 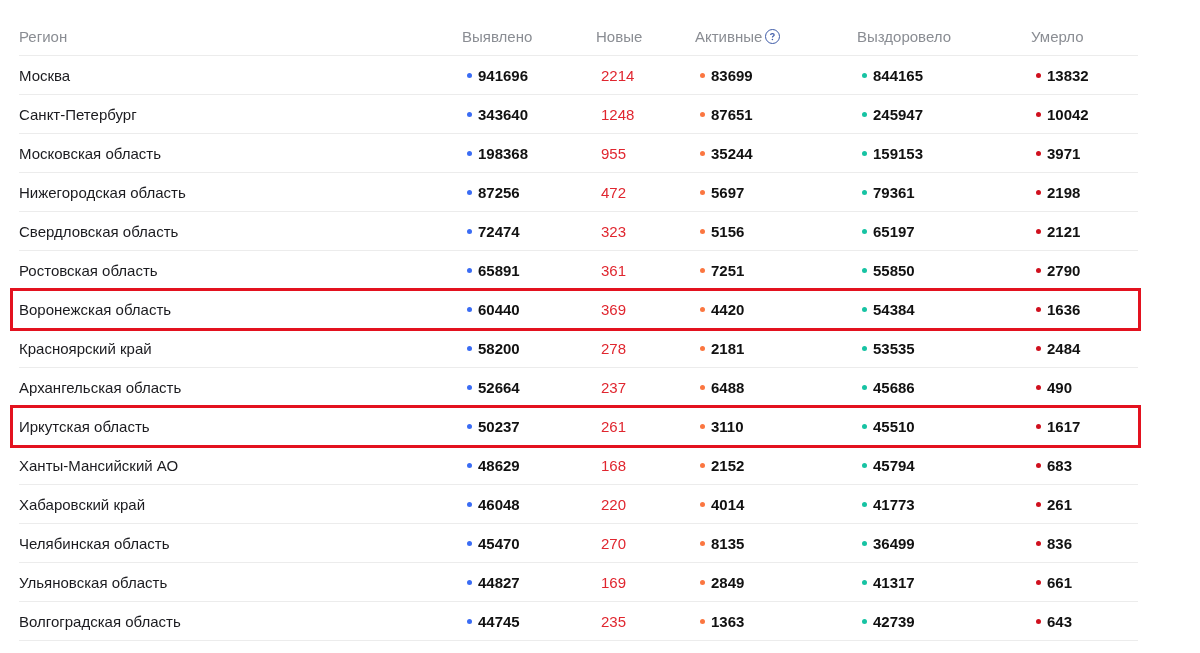 What do you see at coordinates (614, 348) in the screenshot?
I see `table-cell: 278` at bounding box center [614, 348].